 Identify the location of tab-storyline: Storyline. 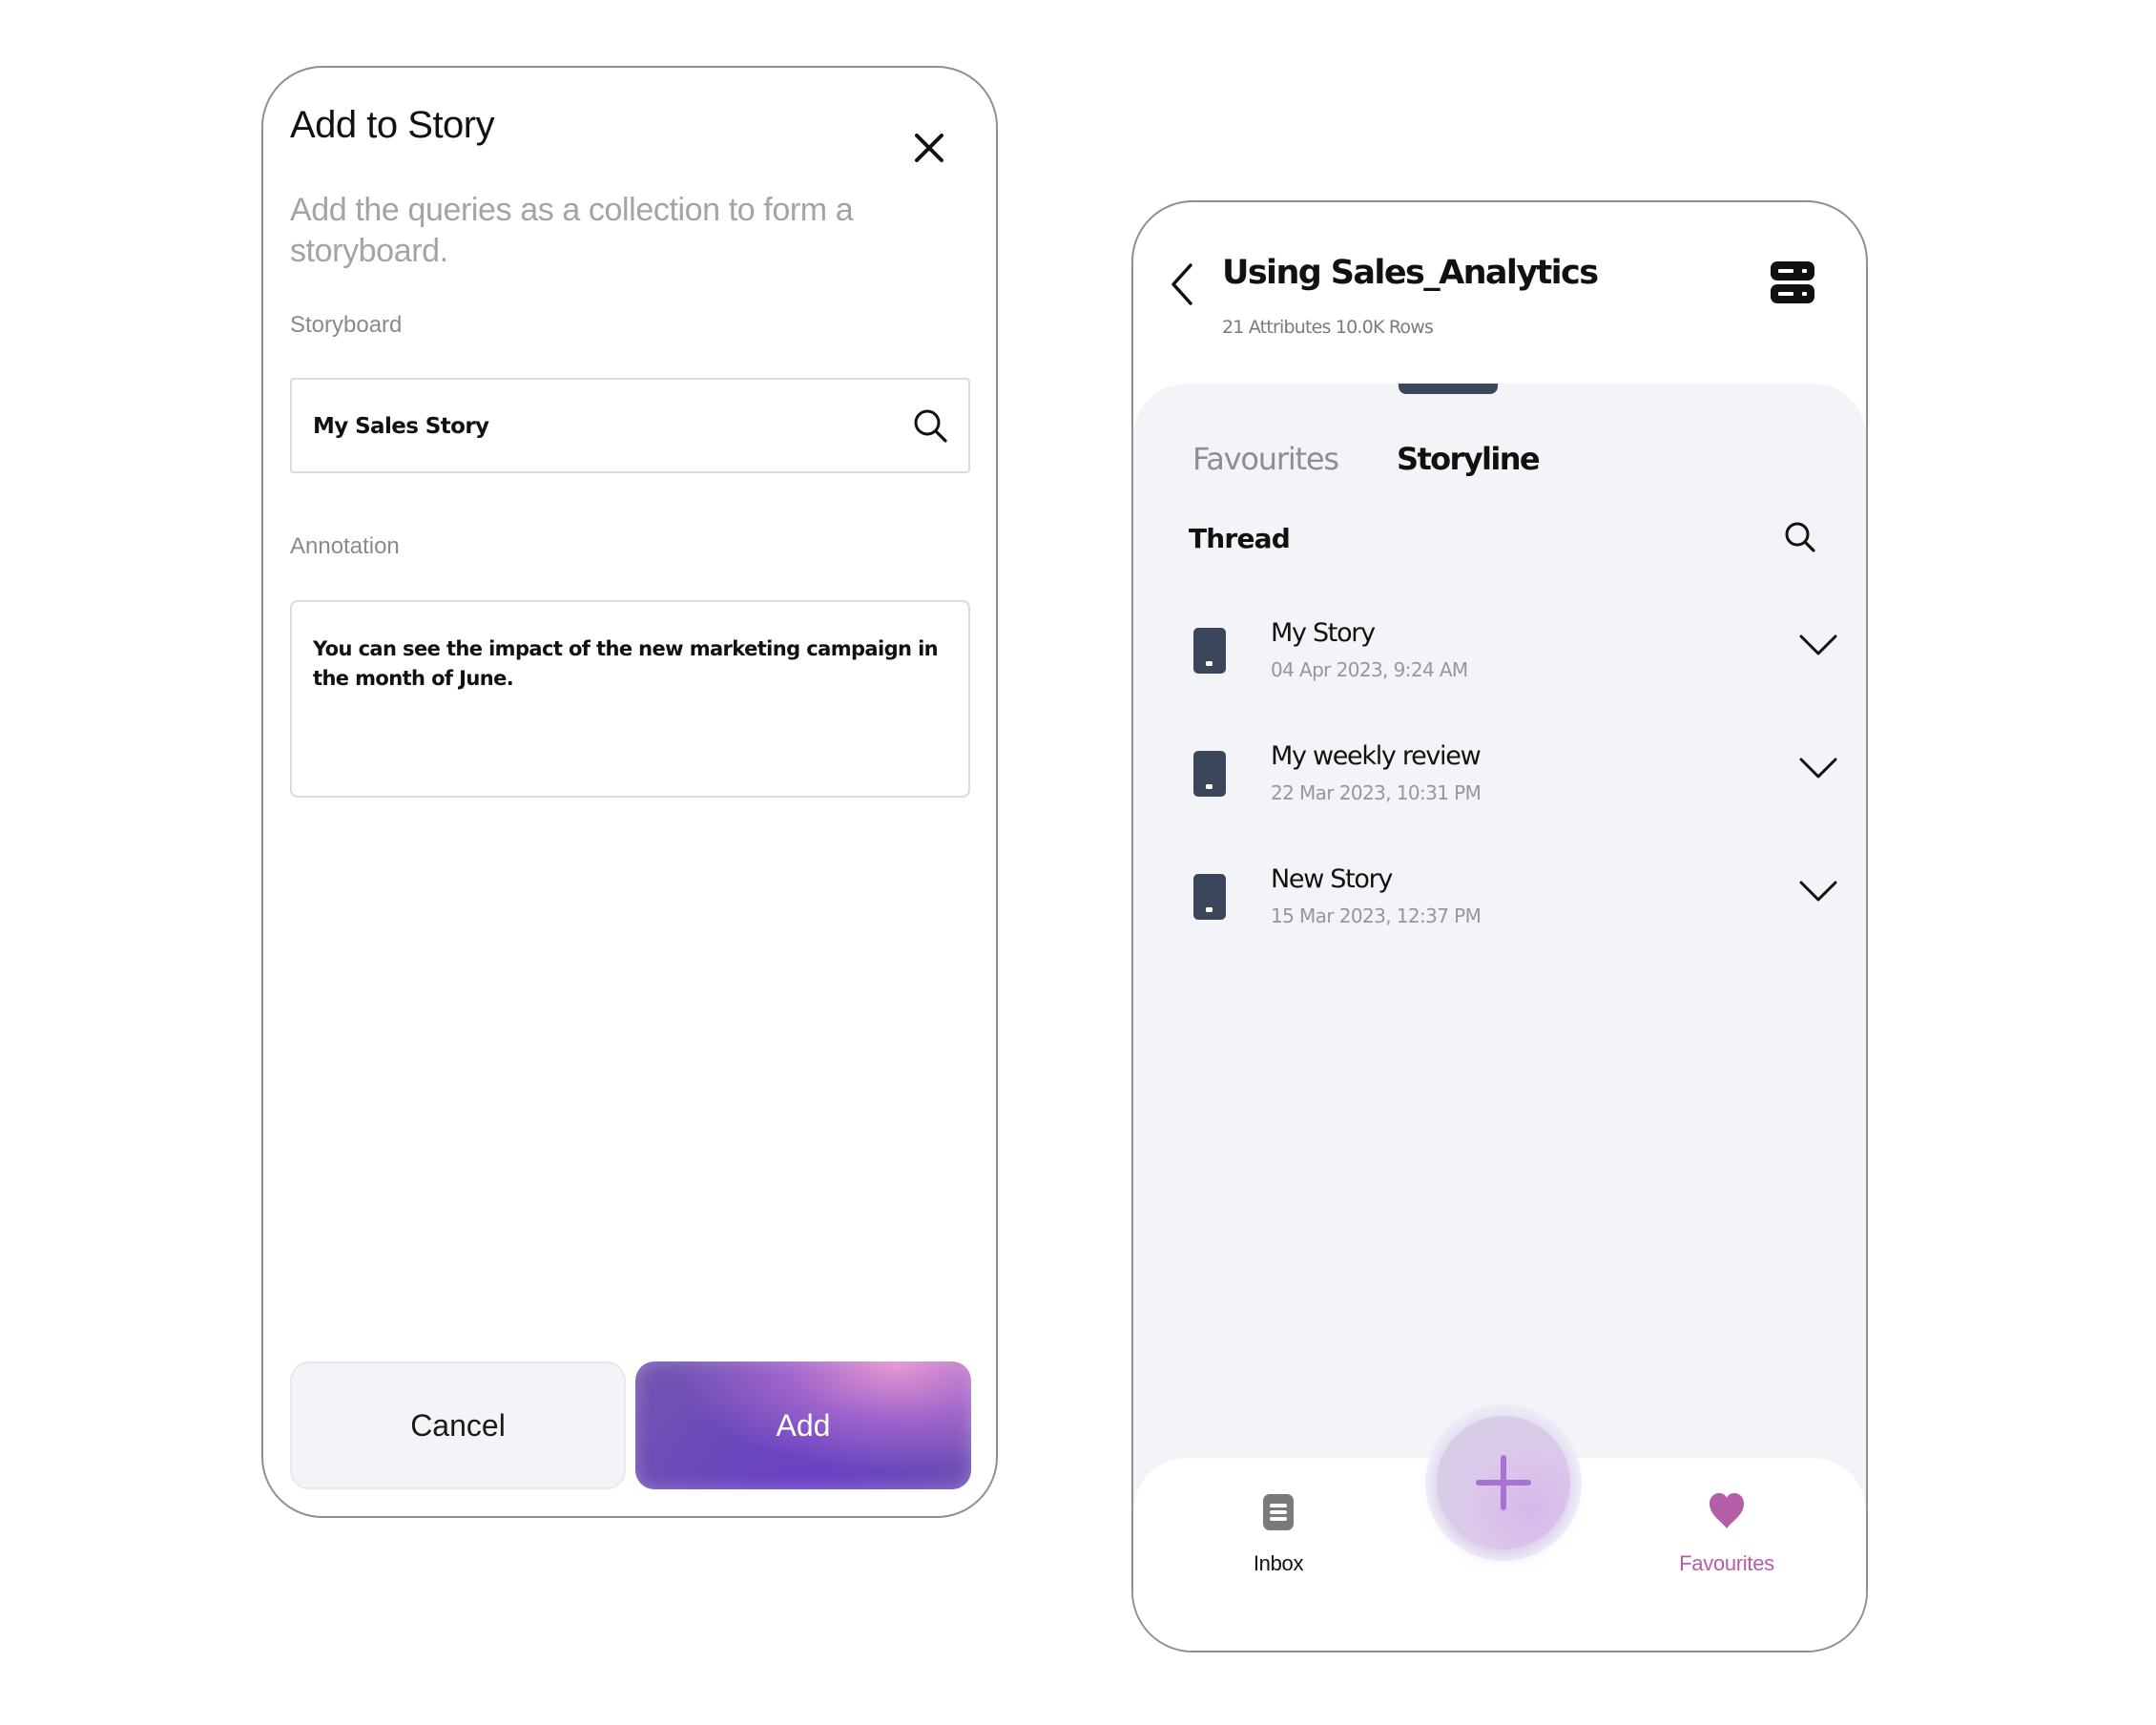
(1469, 459).